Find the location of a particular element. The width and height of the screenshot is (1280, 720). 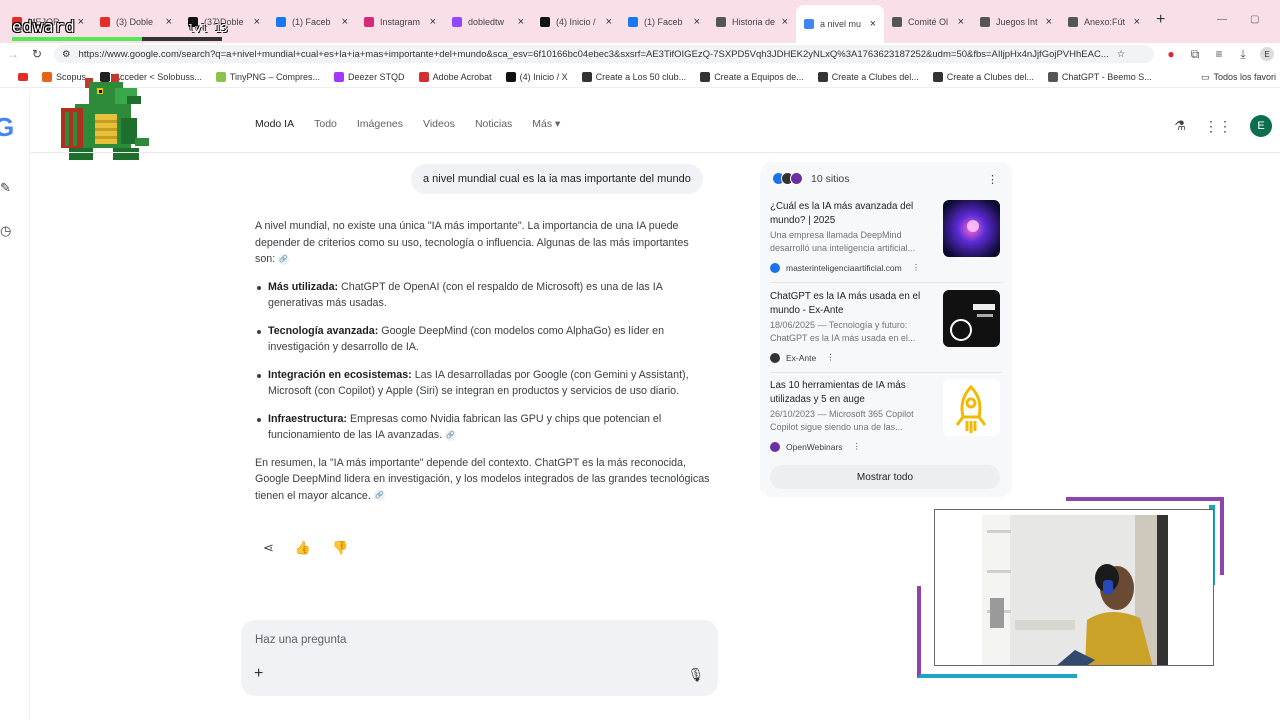

bullet-heading: Integración en ecosistemas: is located at coordinates (340, 374).